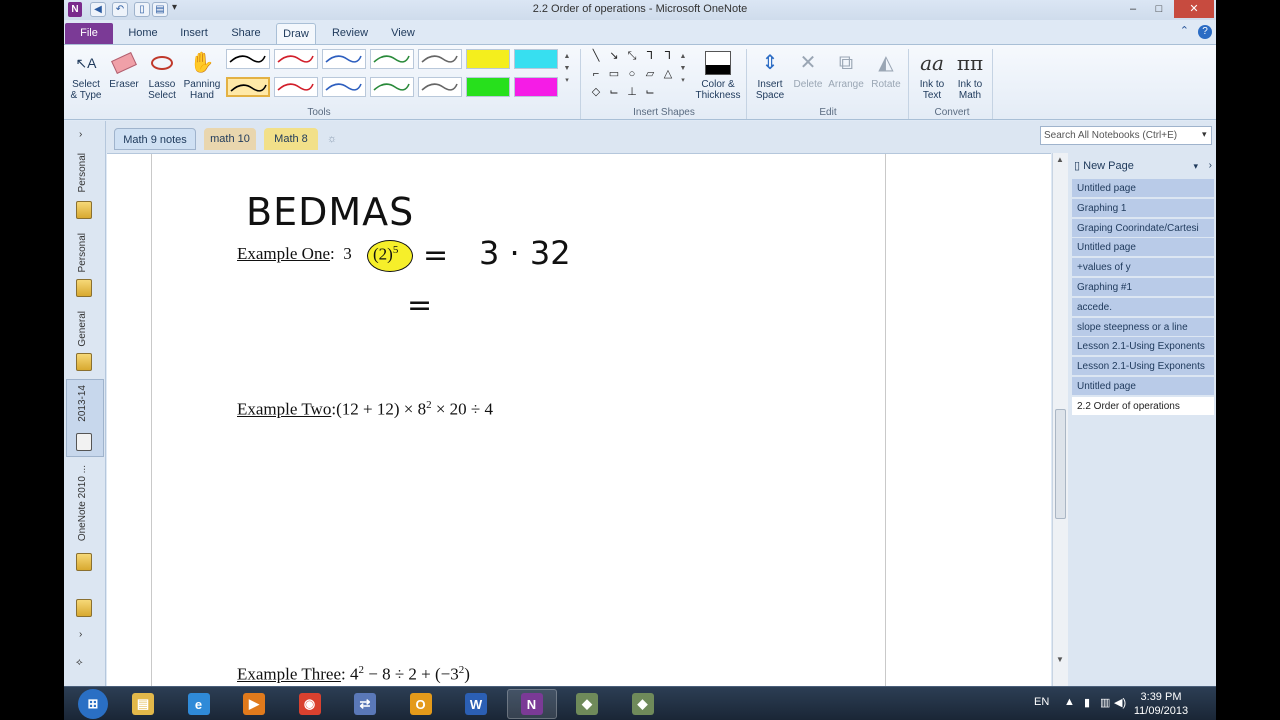  What do you see at coordinates (86, 74) in the screenshot?
I see `select-type-button: ↖A Select & Type` at bounding box center [86, 74].